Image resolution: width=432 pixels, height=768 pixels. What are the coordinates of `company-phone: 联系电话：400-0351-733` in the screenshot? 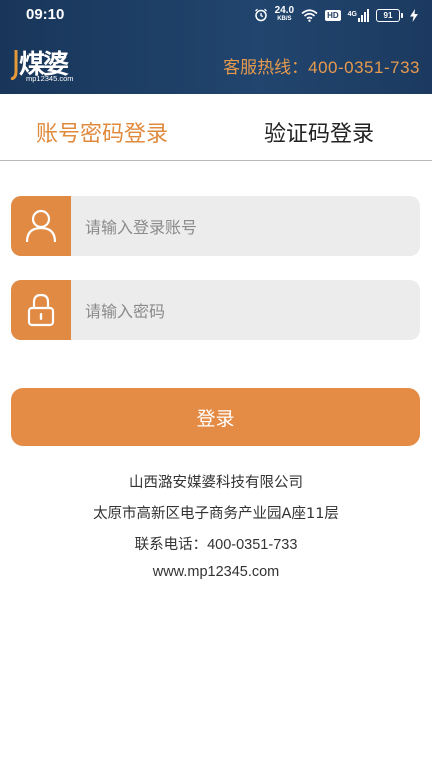 It's located at (216, 543).